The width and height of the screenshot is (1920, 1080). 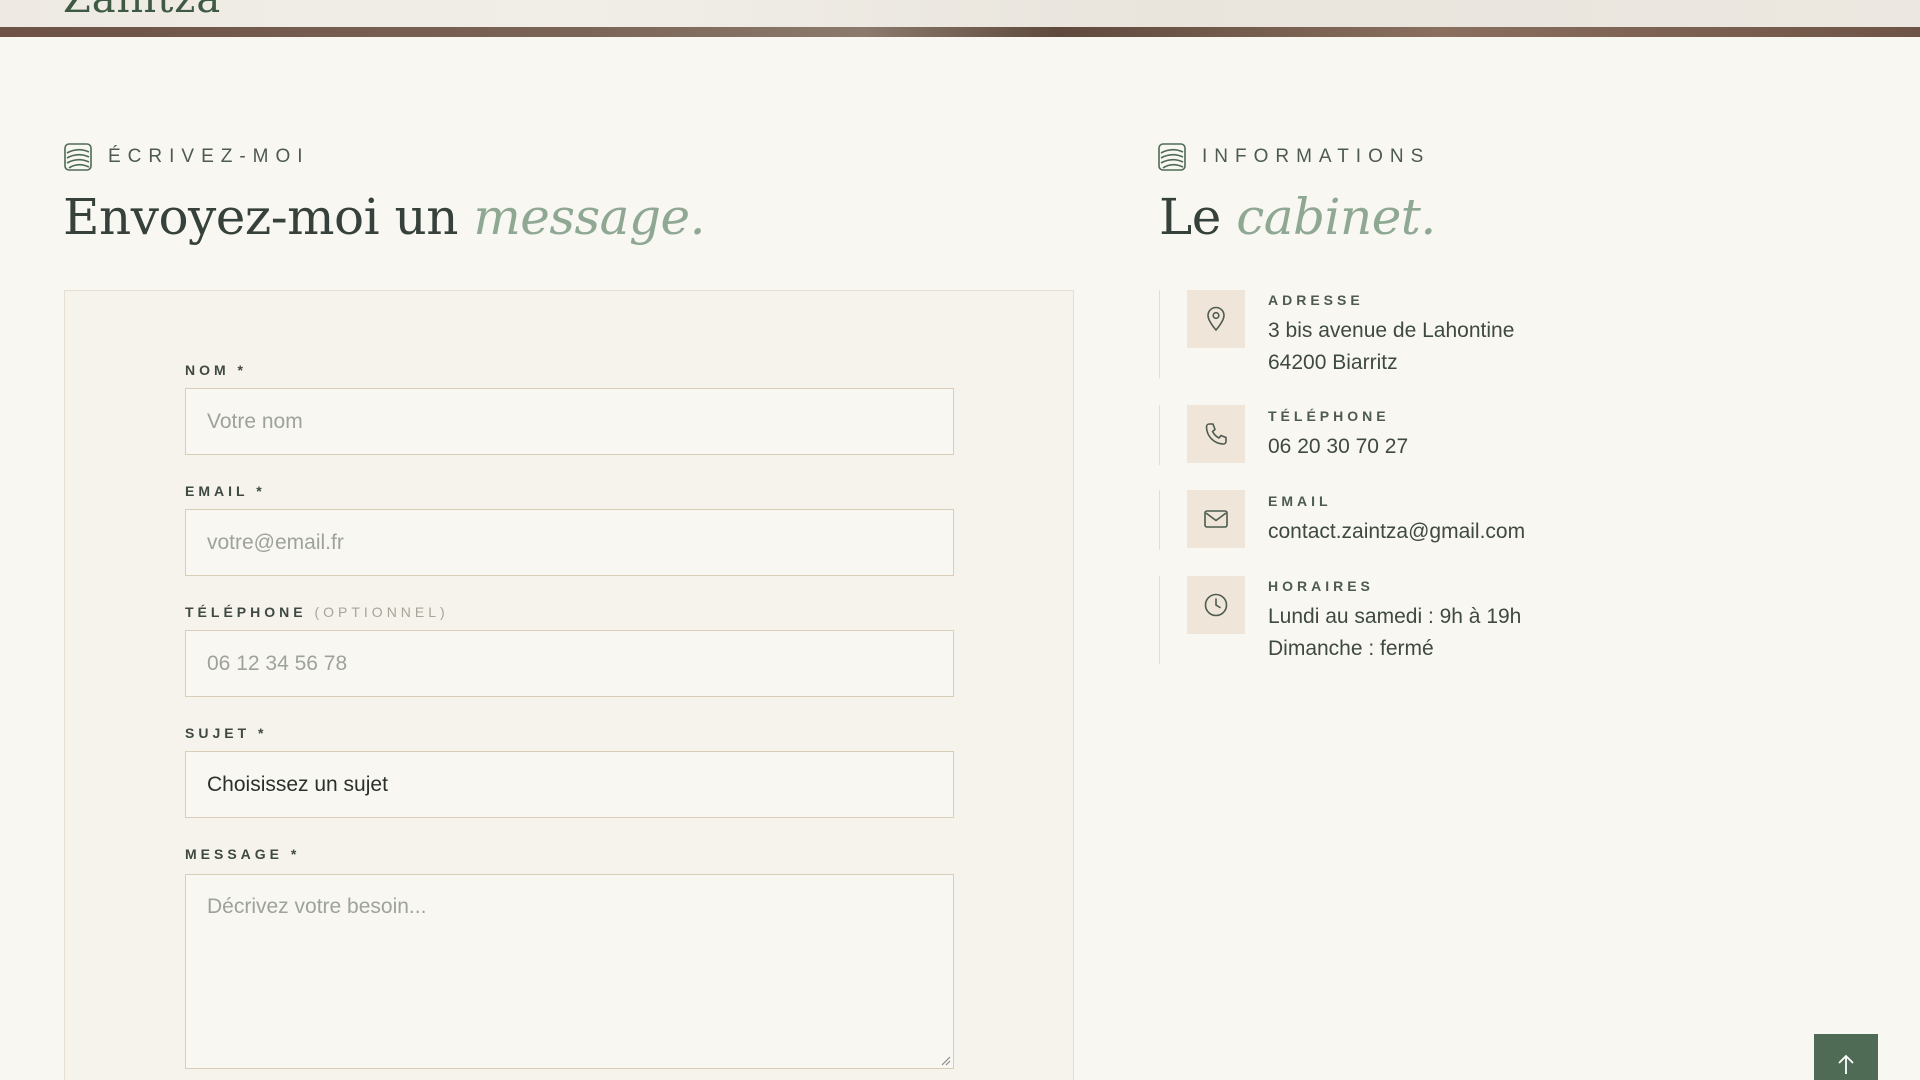 I want to click on info-eyebrow-text: INFORMATIONS, so click(x=1316, y=156).